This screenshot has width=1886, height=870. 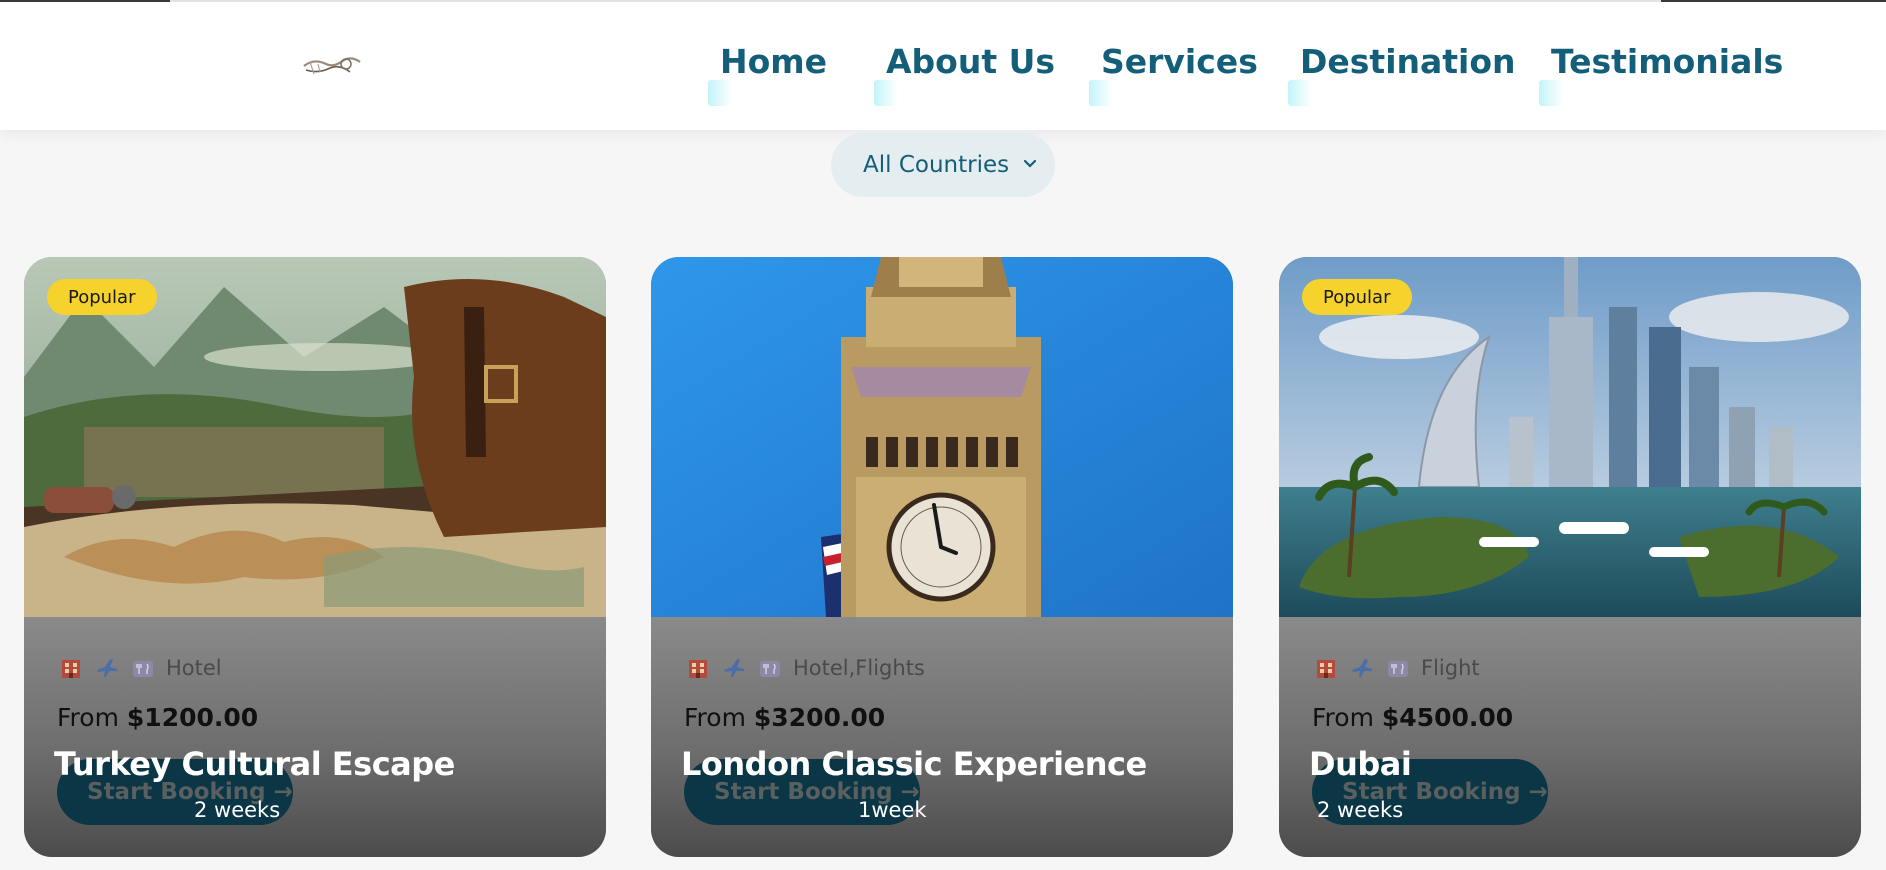 I want to click on amenities-text: Hotel, so click(x=194, y=668).